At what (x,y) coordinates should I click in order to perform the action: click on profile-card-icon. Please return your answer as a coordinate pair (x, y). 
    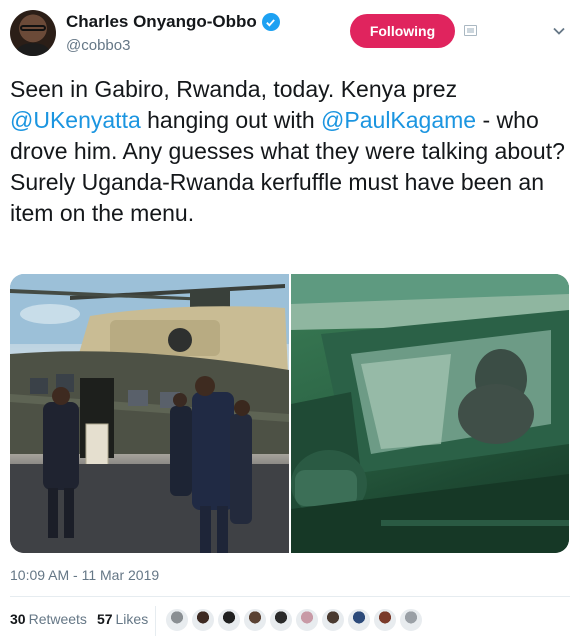
    Looking at the image, I should click on (470, 30).